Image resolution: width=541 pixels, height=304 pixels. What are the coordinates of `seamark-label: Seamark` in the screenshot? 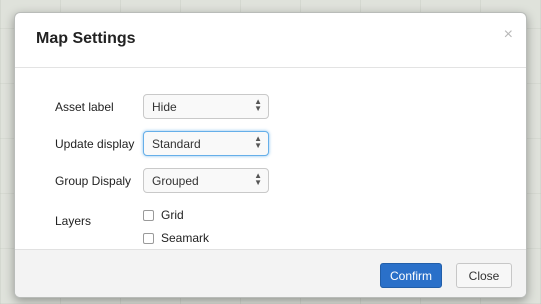 It's located at (185, 238).